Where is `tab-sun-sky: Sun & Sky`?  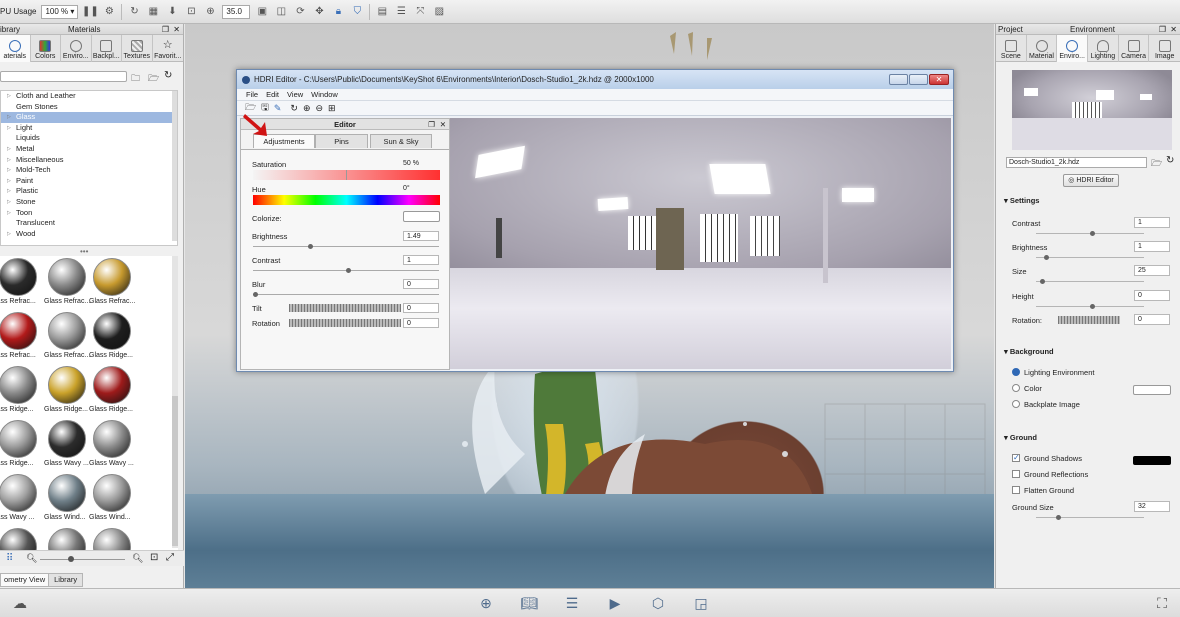 tab-sun-sky: Sun & Sky is located at coordinates (401, 141).